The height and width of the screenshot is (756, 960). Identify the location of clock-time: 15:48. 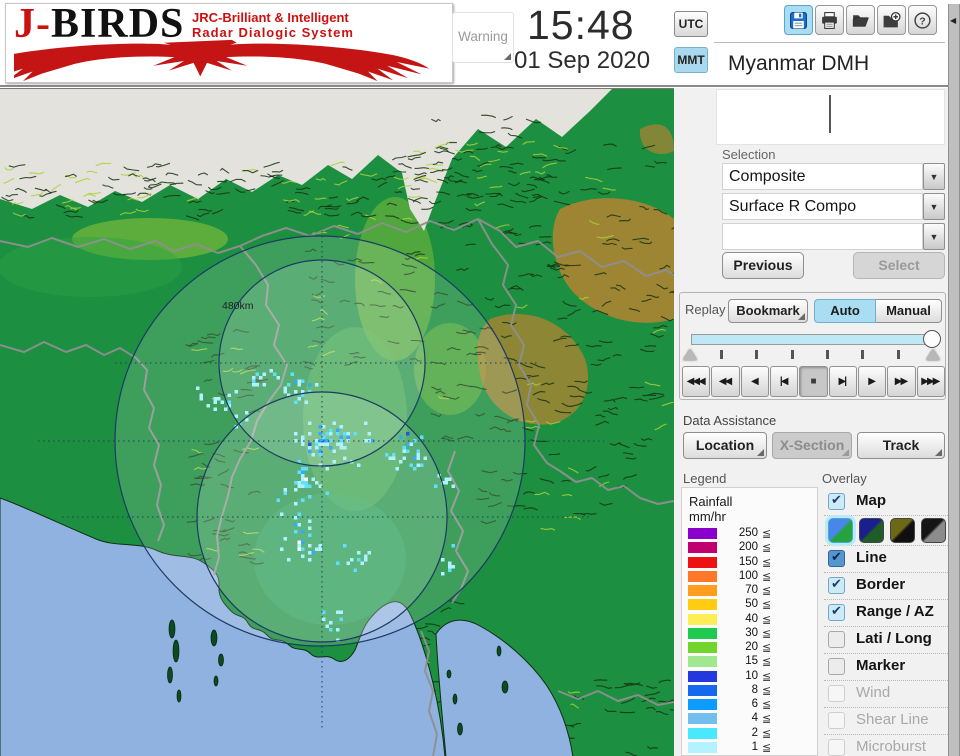
(581, 25).